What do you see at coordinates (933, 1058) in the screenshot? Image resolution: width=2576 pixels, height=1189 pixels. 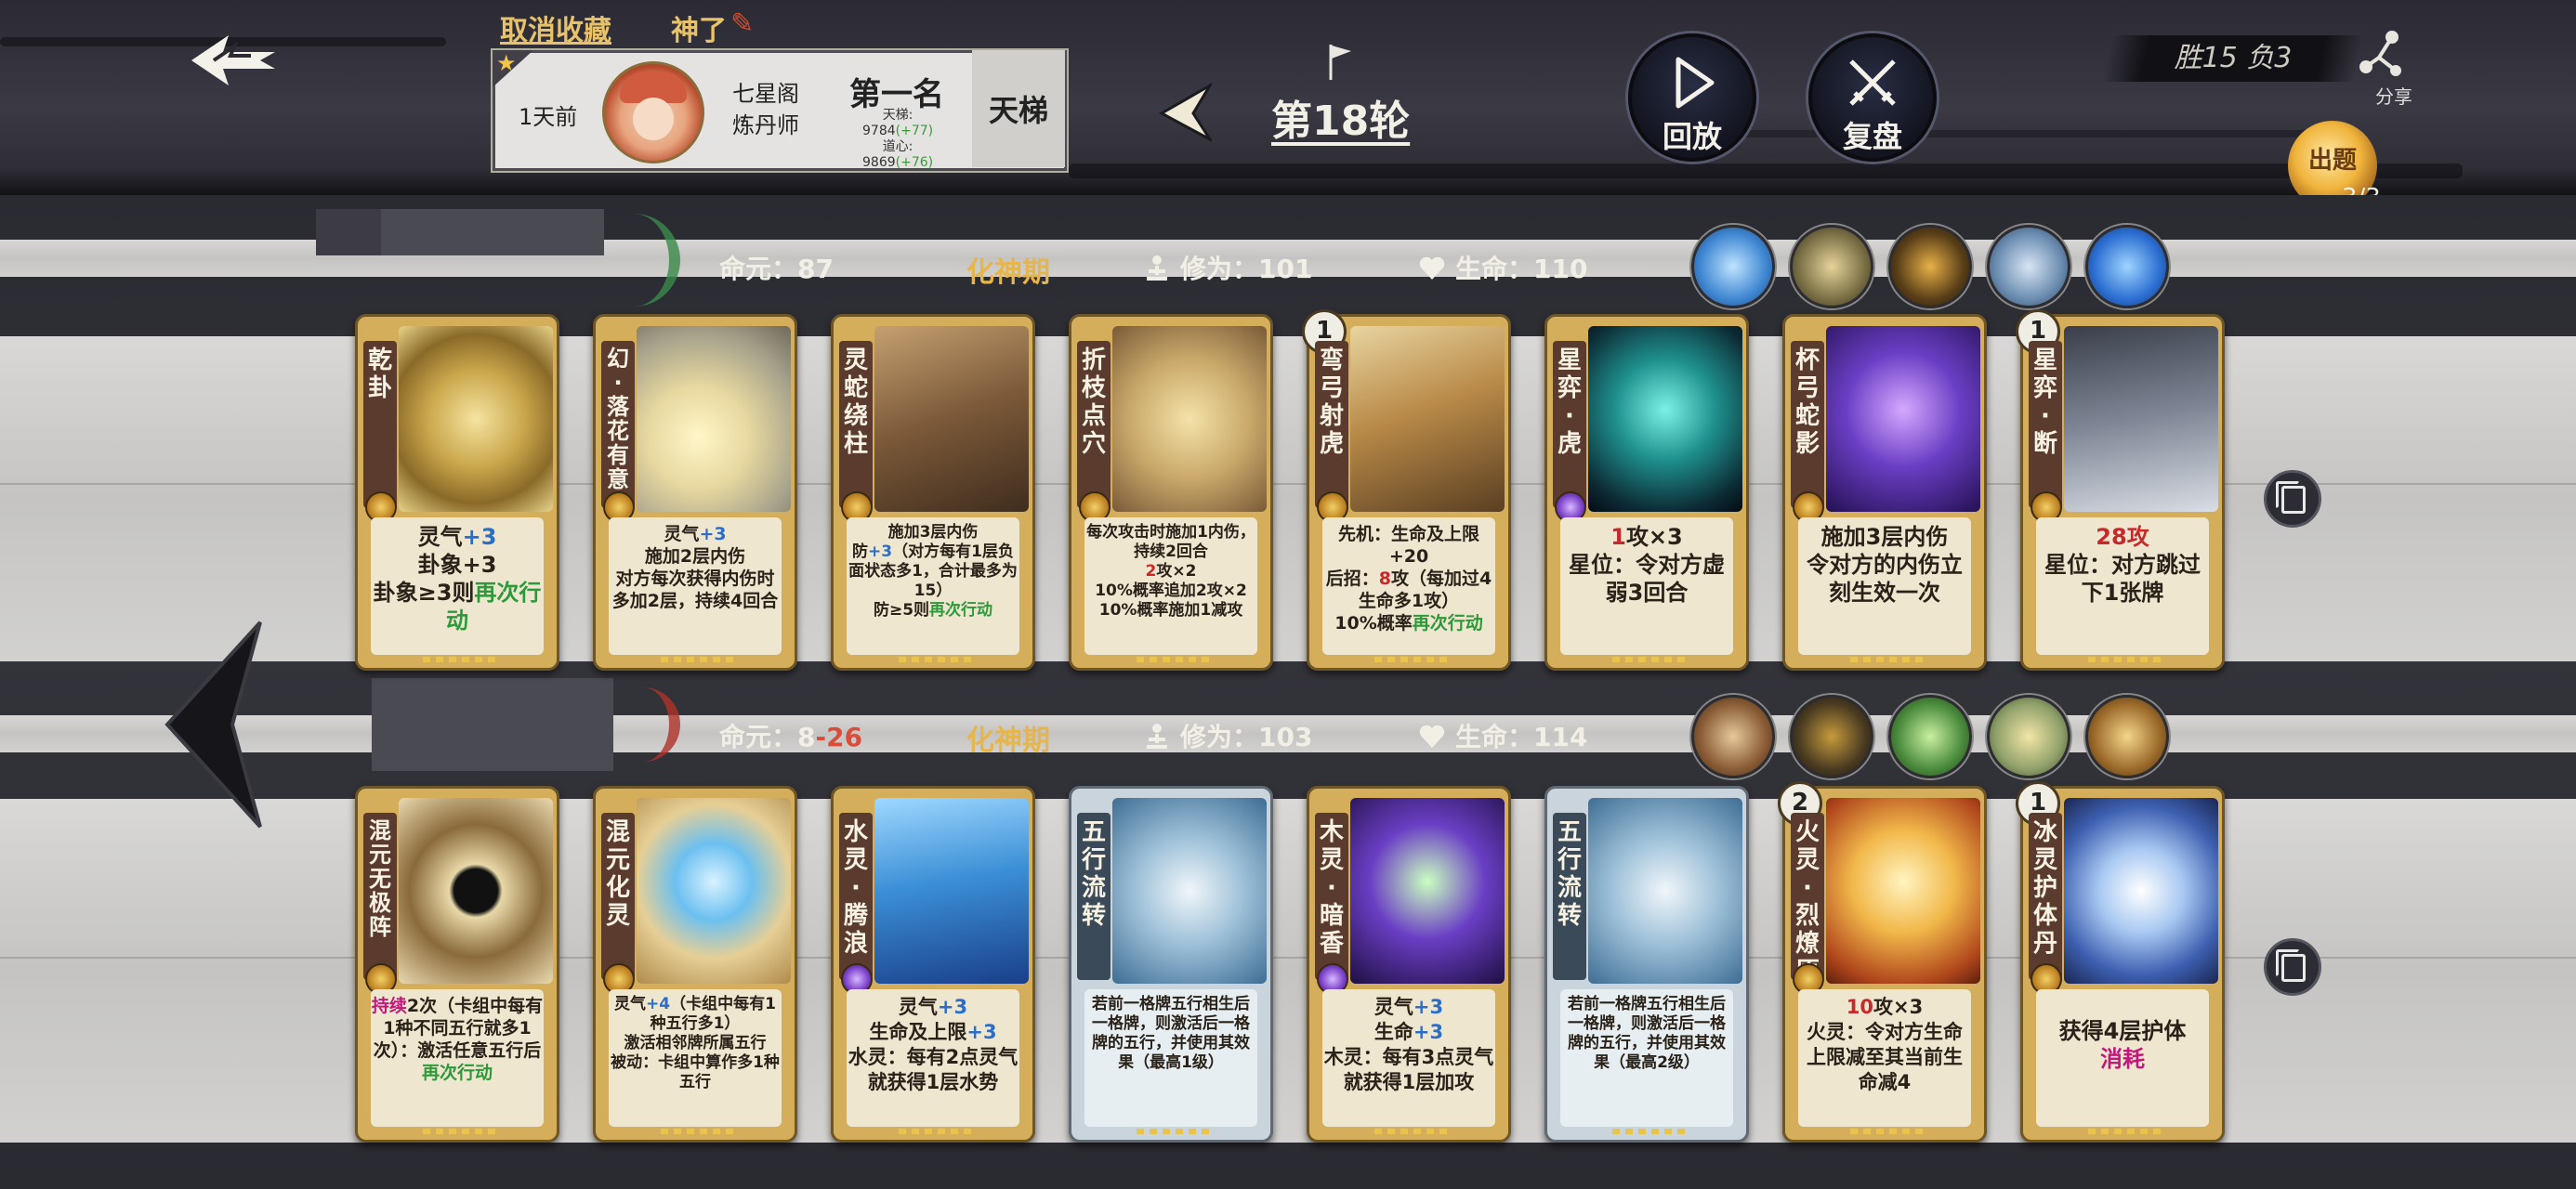 I see `card-description: 灵气+3 生命及上限+3 水灵：每有2点灵气就获得1层水势` at bounding box center [933, 1058].